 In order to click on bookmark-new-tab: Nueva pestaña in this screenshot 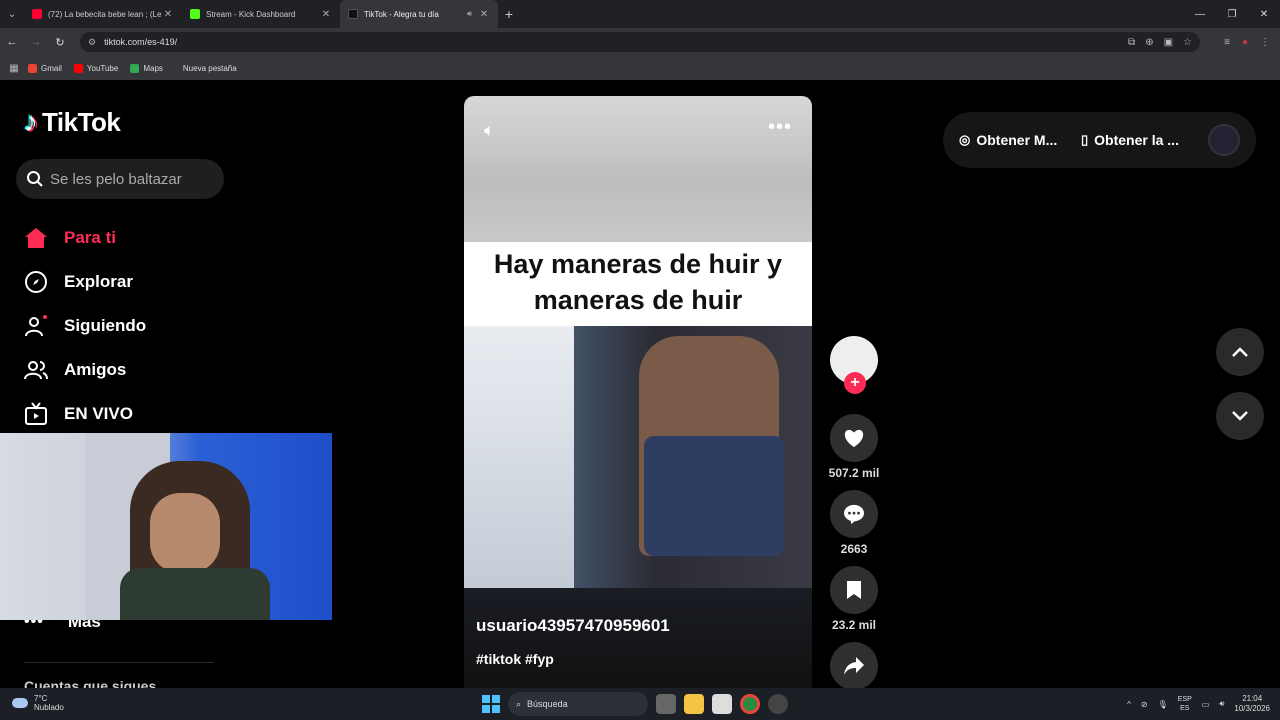, I will do `click(210, 68)`.